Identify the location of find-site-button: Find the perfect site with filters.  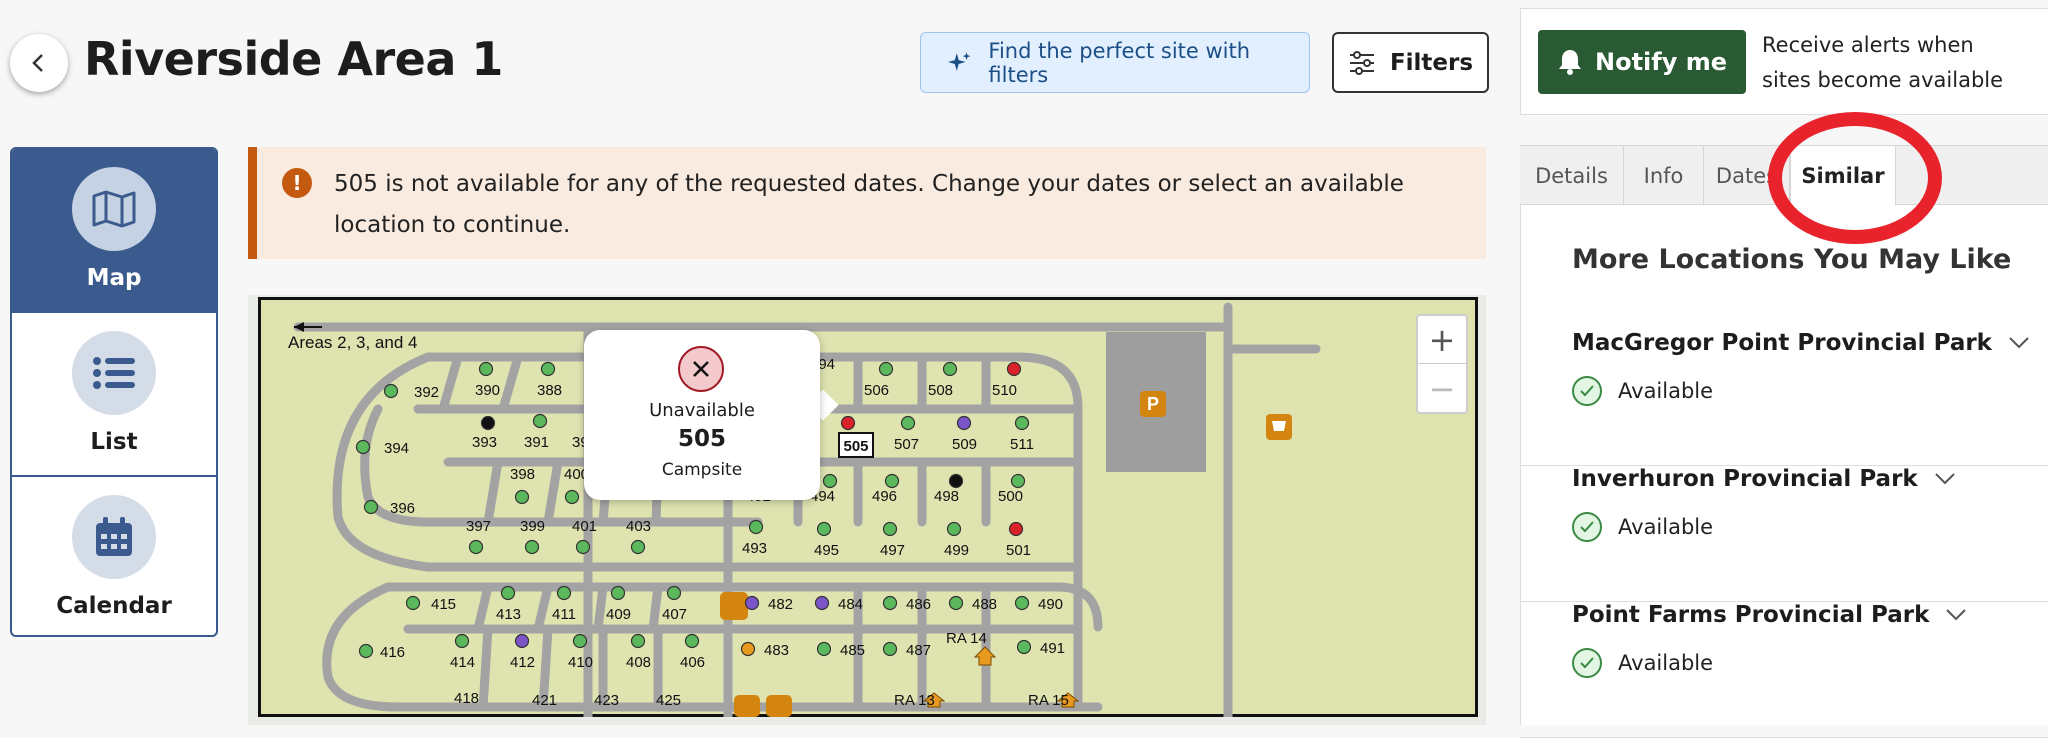
(1115, 62).